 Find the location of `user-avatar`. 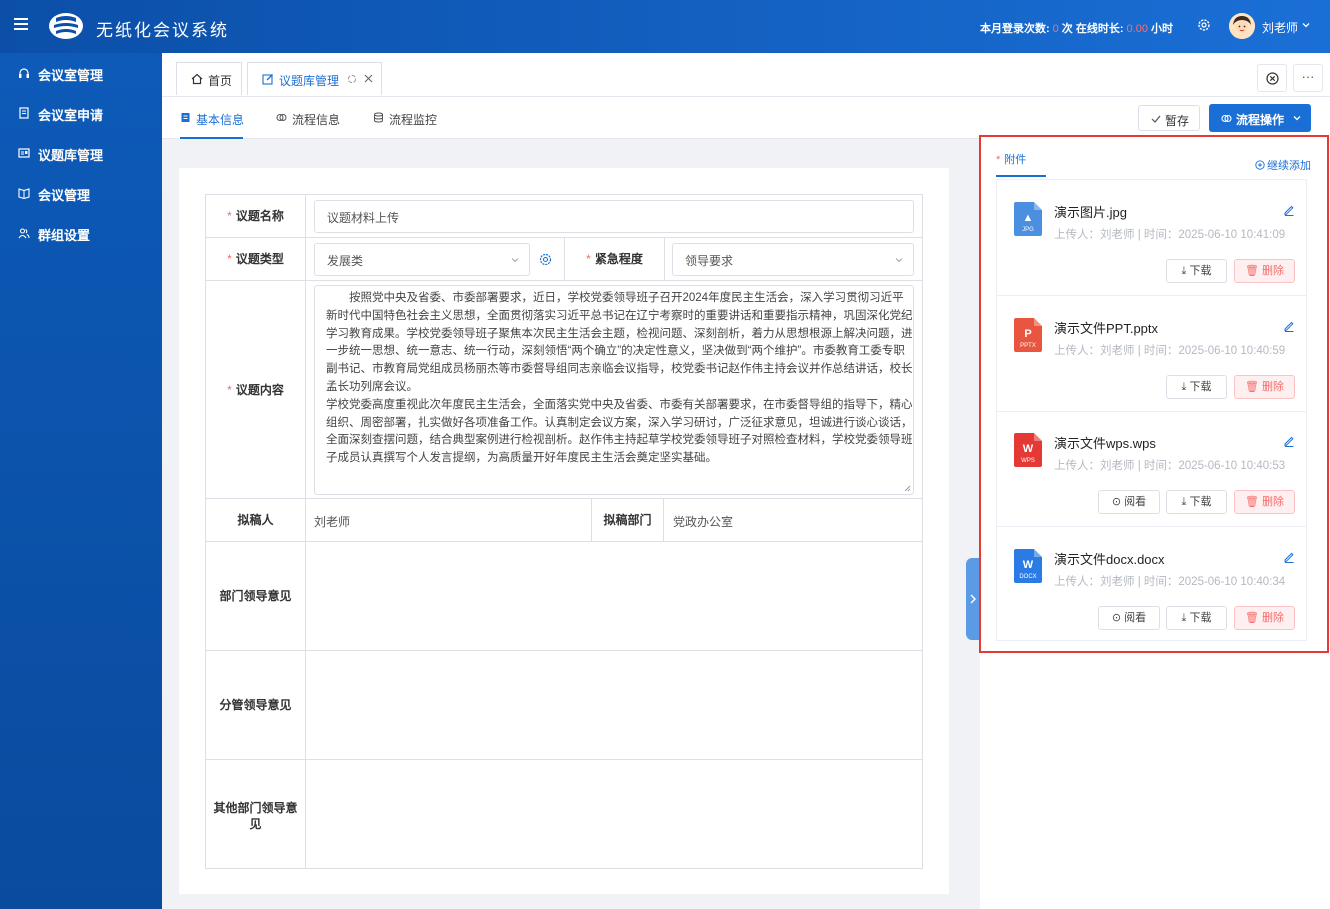

user-avatar is located at coordinates (1242, 26).